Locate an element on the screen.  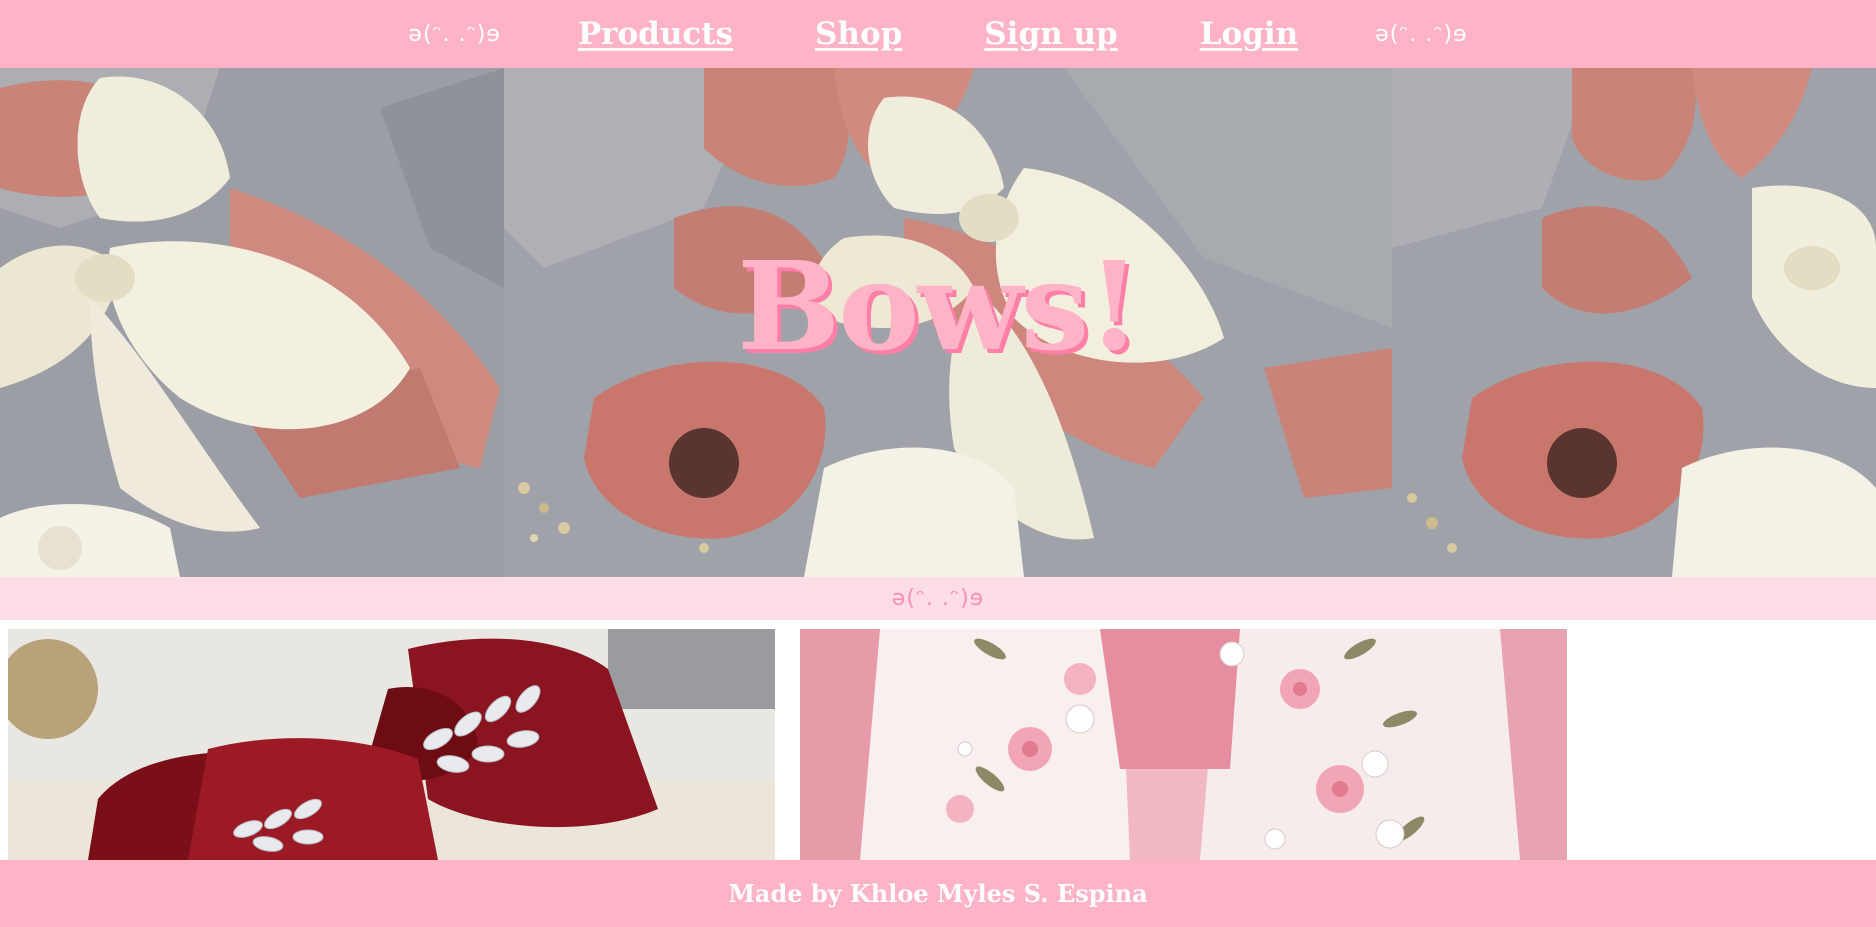
embroidered-bow-image is located at coordinates (1183, 744).